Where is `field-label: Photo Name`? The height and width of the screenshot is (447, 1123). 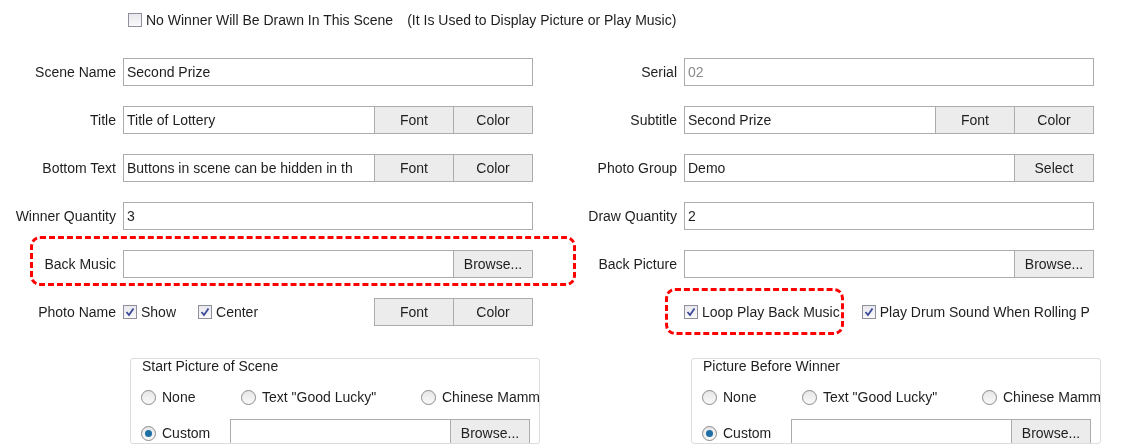
field-label: Photo Name is located at coordinates (77, 311).